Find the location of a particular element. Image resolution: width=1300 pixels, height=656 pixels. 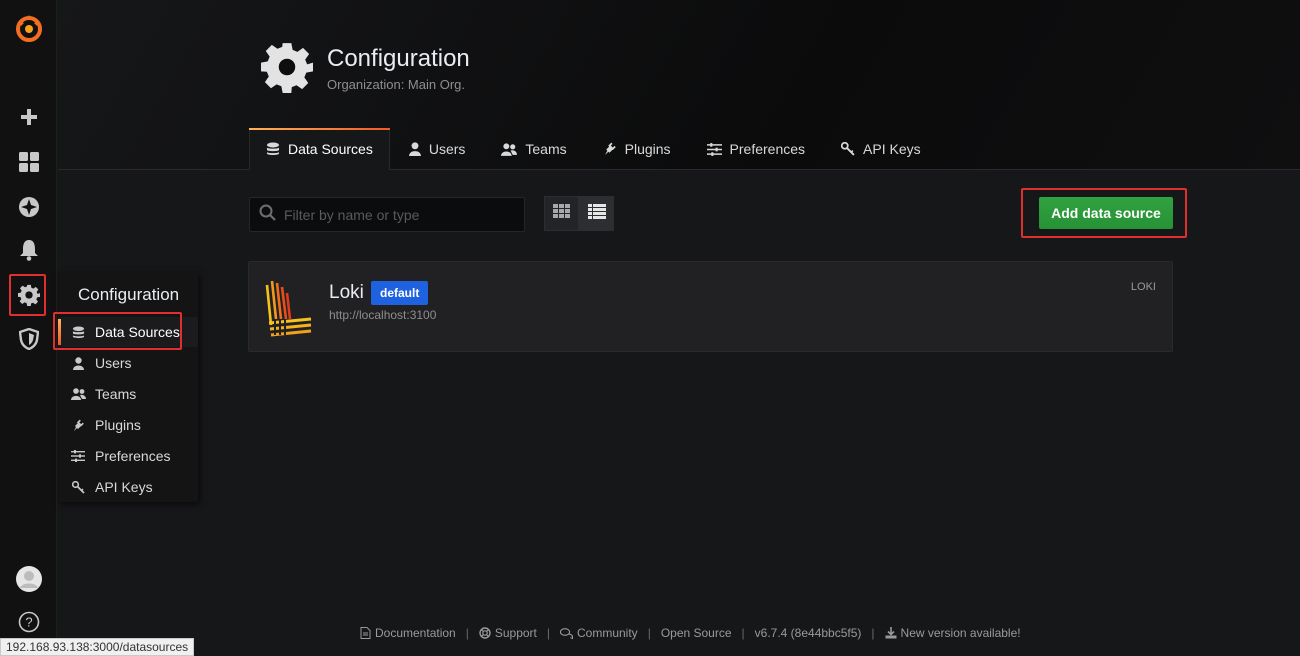

help-icon: ? is located at coordinates (28, 622).